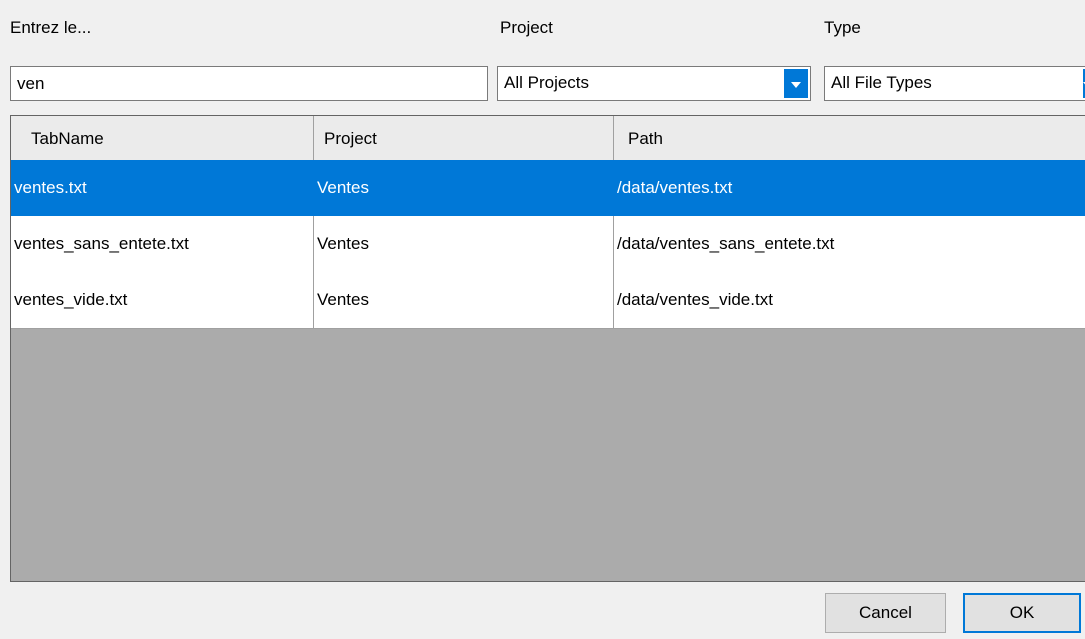 The width and height of the screenshot is (1085, 639). I want to click on column-header-project: Project, so click(464, 138).